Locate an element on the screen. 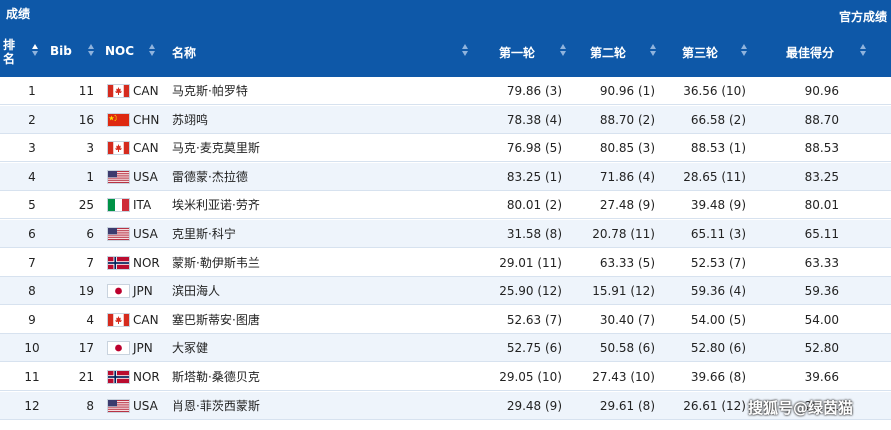 This screenshot has height=430, width=891. best-score-cell: 83.25 is located at coordinates (821, 176).